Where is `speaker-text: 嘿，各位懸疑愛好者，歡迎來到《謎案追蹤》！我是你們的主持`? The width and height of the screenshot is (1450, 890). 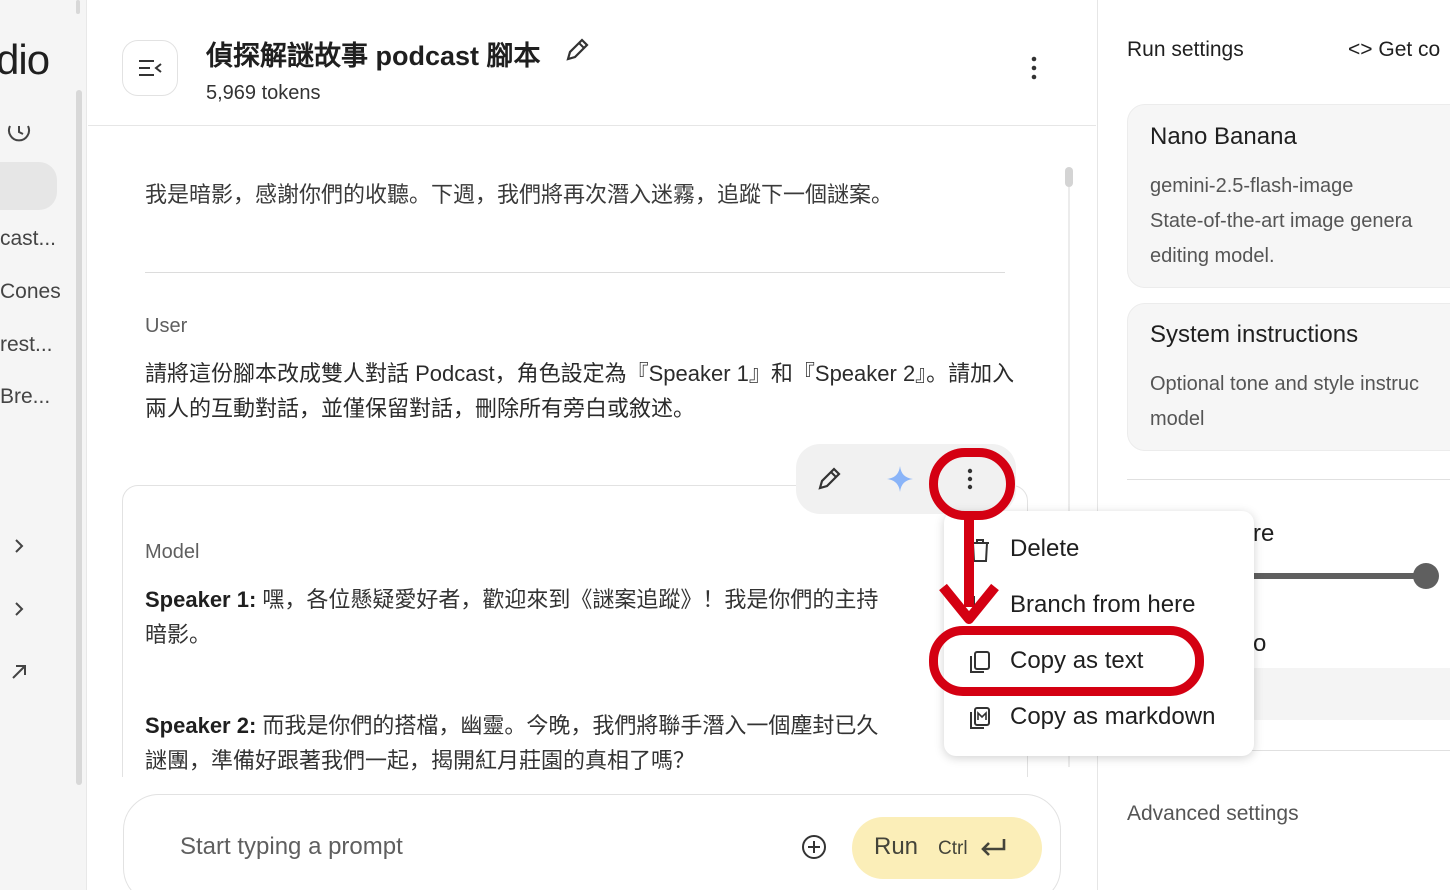
speaker-text: 嘿，各位懸疑愛好者，歡迎來到《謎案追蹤》！我是你們的主持 is located at coordinates (567, 599).